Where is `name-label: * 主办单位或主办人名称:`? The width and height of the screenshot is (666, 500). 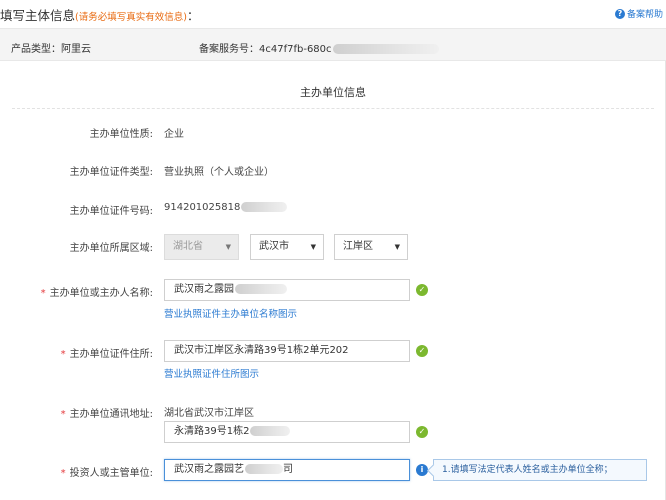 name-label: * 主办单位或主办人名称: is located at coordinates (76, 291).